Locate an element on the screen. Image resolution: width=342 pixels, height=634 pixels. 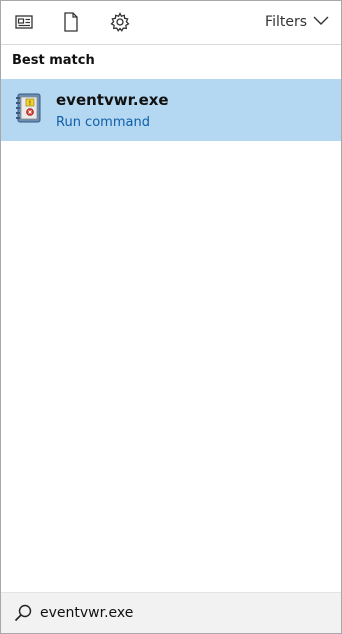
result-type: Run command is located at coordinates (103, 122).